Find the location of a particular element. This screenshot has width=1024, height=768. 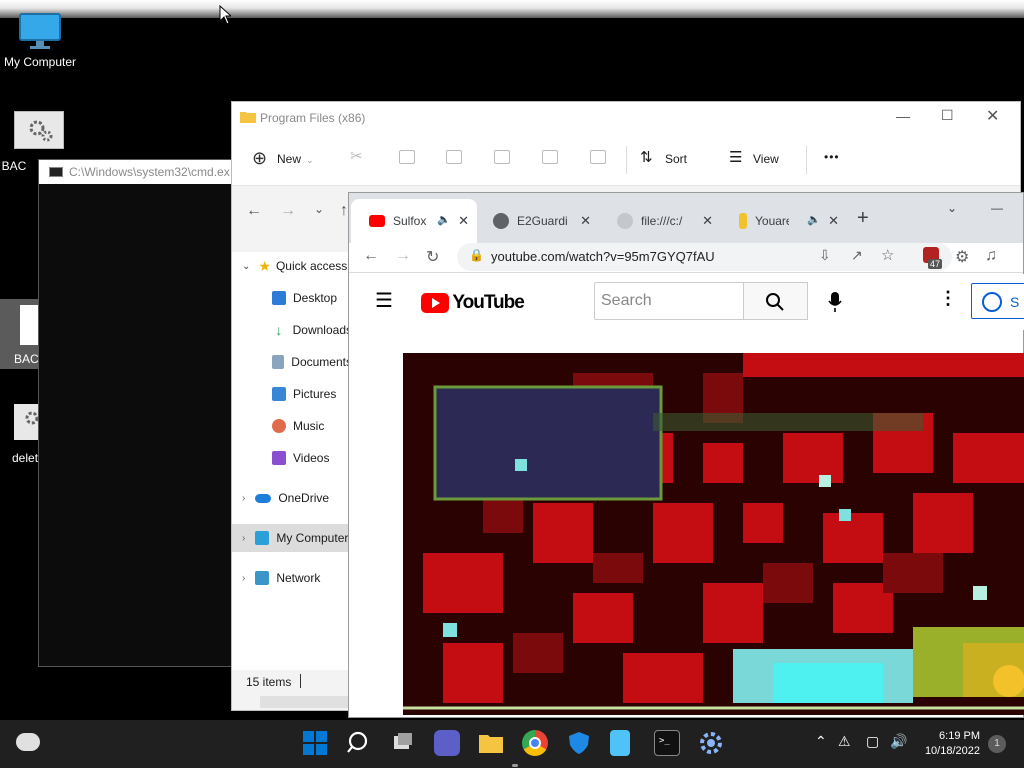

volume-icon: 🔊 is located at coordinates (898, 741).